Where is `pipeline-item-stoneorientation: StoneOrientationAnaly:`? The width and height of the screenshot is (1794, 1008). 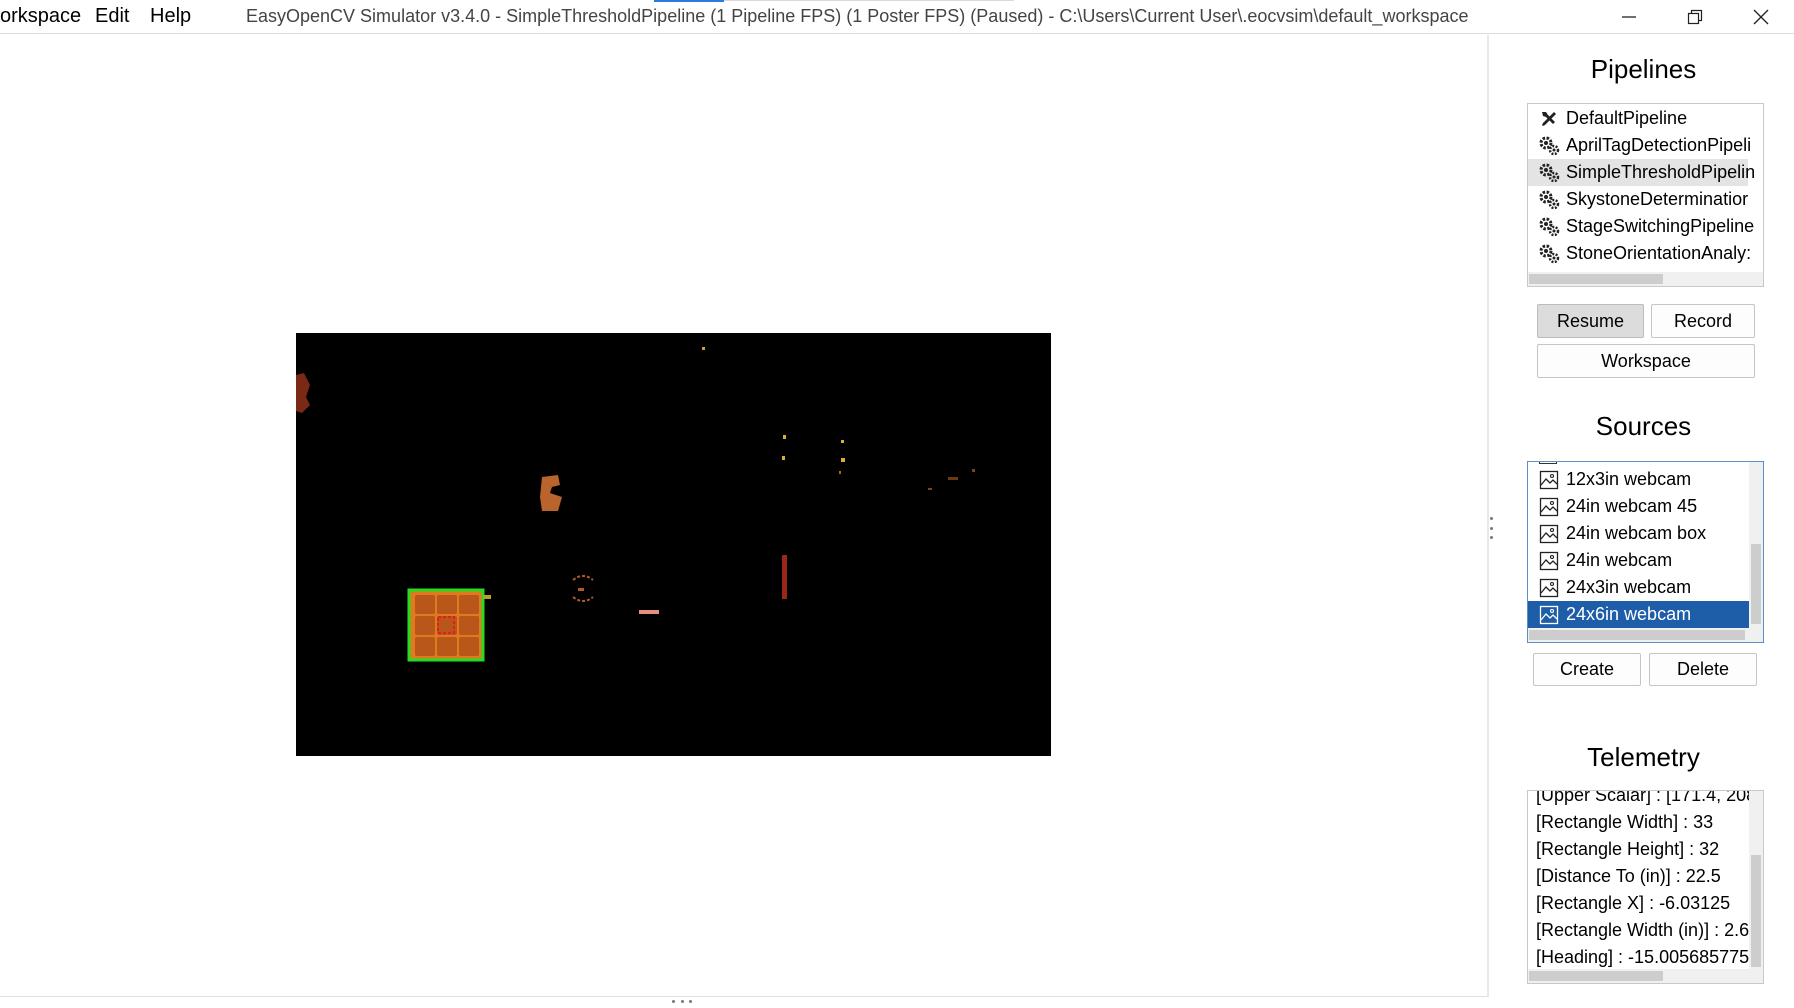
pipeline-item-stoneorientation: StoneOrientationAnaly: is located at coordinates (1640, 253).